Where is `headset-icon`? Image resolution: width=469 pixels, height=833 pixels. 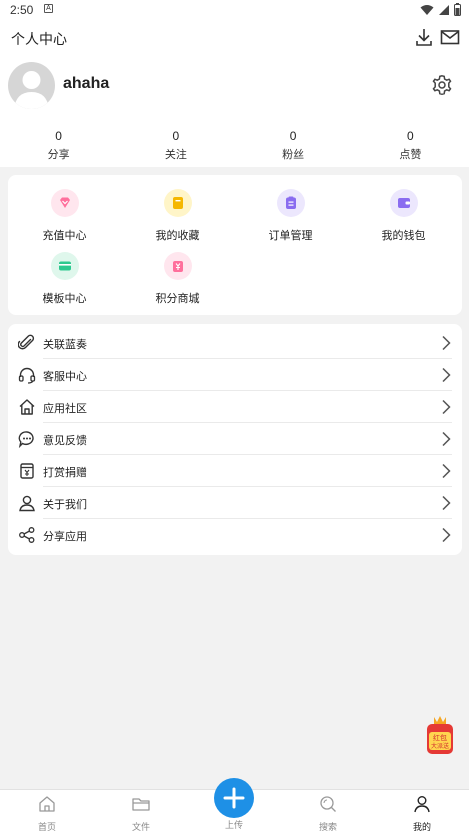 headset-icon is located at coordinates (27, 375).